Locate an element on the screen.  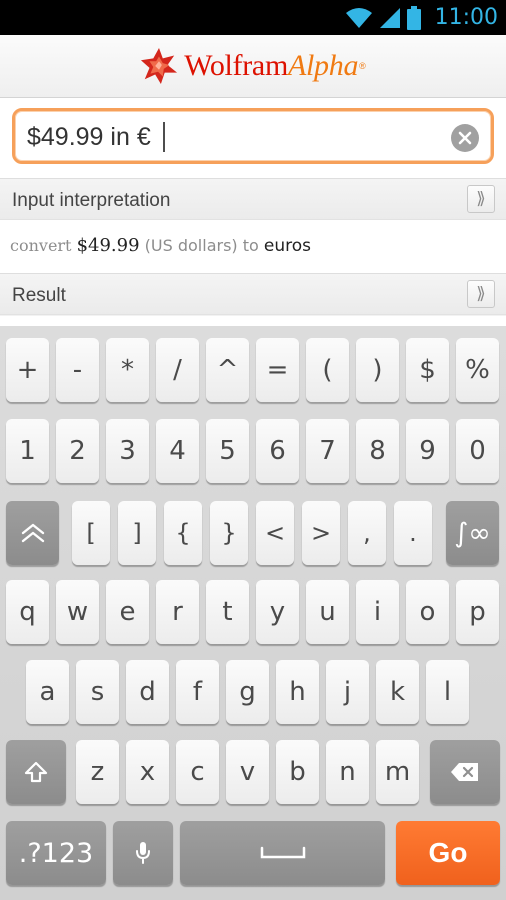
key-plus: + is located at coordinates (27, 370).